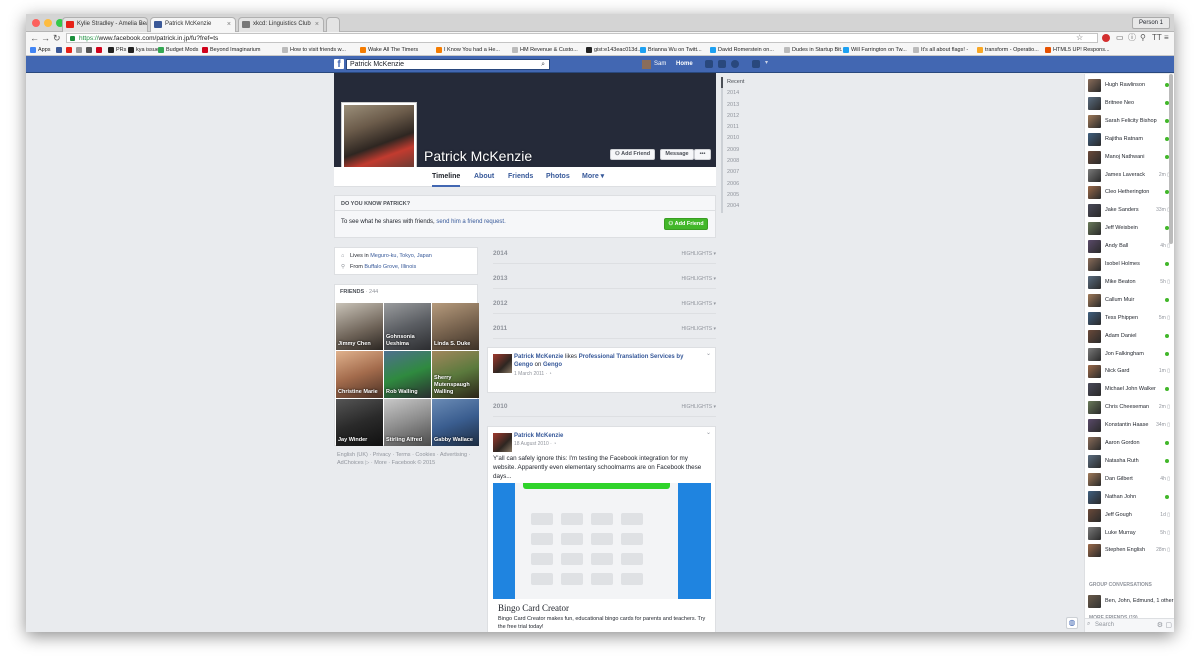 The width and height of the screenshot is (1200, 668). Describe the element at coordinates (593, 177) in the screenshot. I see `tab-more: More ▾` at that location.